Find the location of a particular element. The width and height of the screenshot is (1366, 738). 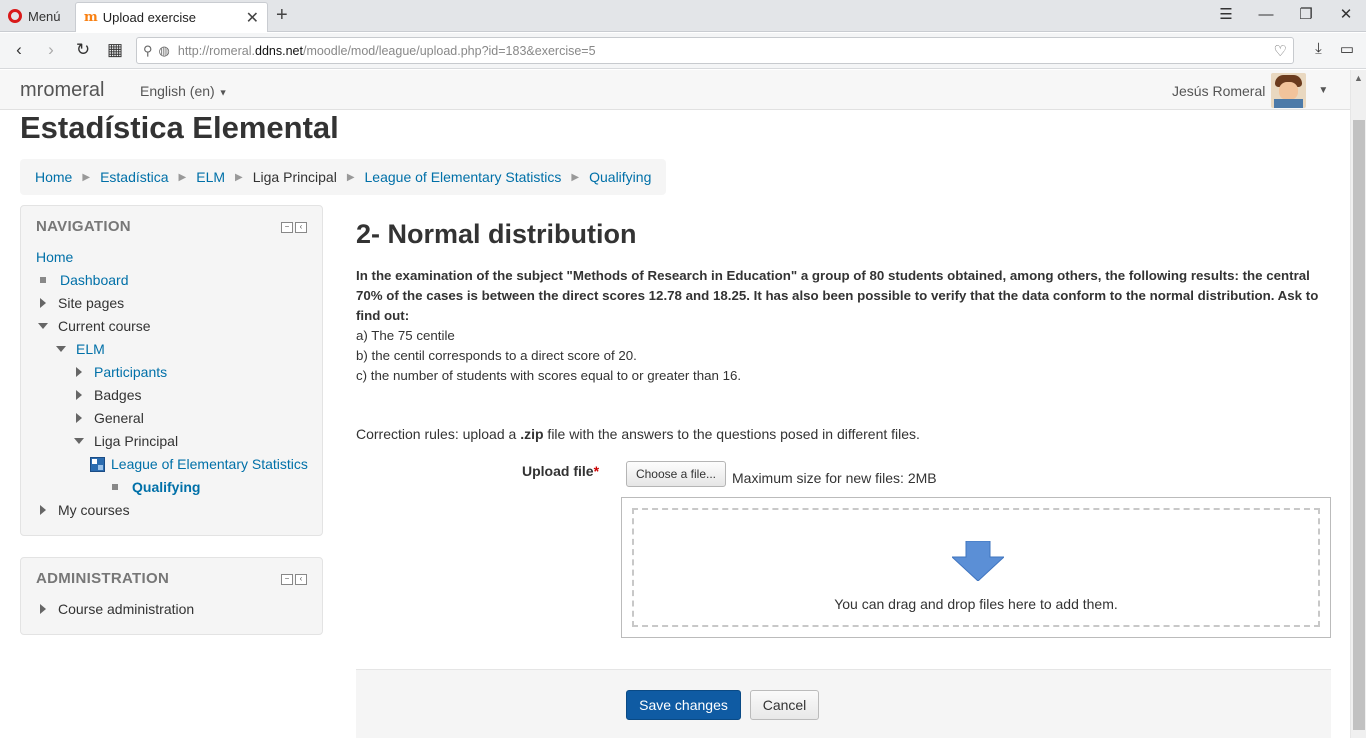

nav-item-liga-principal: Liga Principal is located at coordinates (126, 441).